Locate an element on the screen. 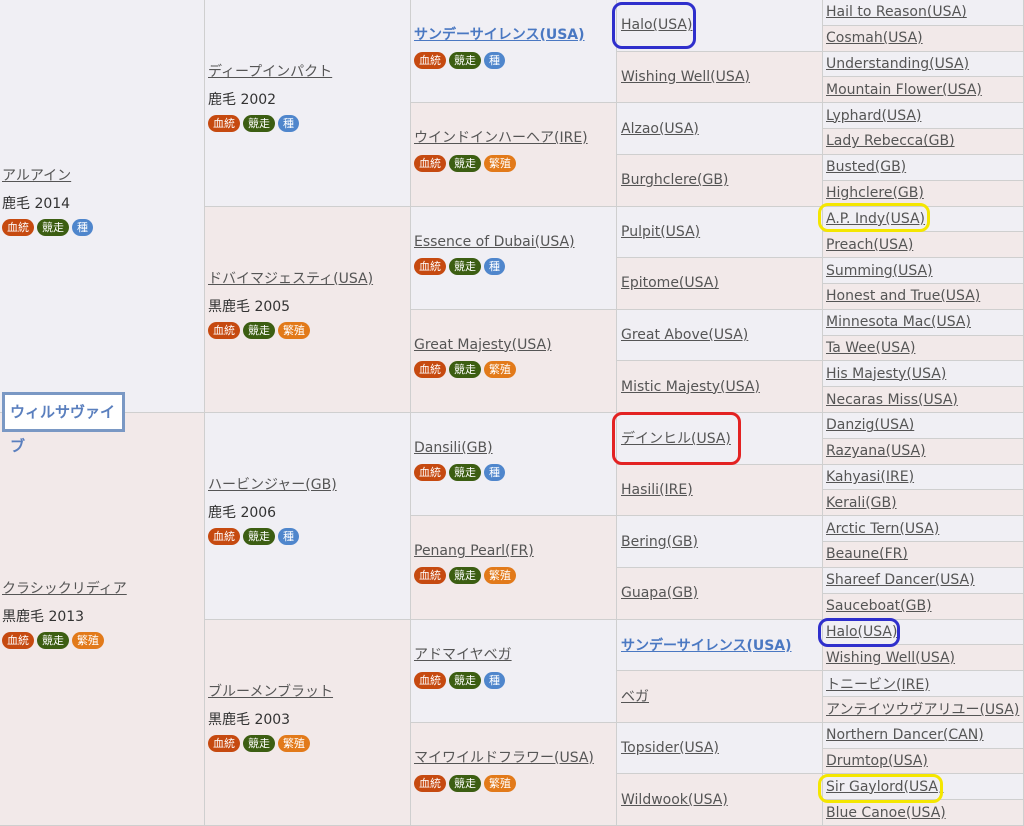 This screenshot has width=1024, height=826. horse-link: Sauceboat(GB) is located at coordinates (879, 606).